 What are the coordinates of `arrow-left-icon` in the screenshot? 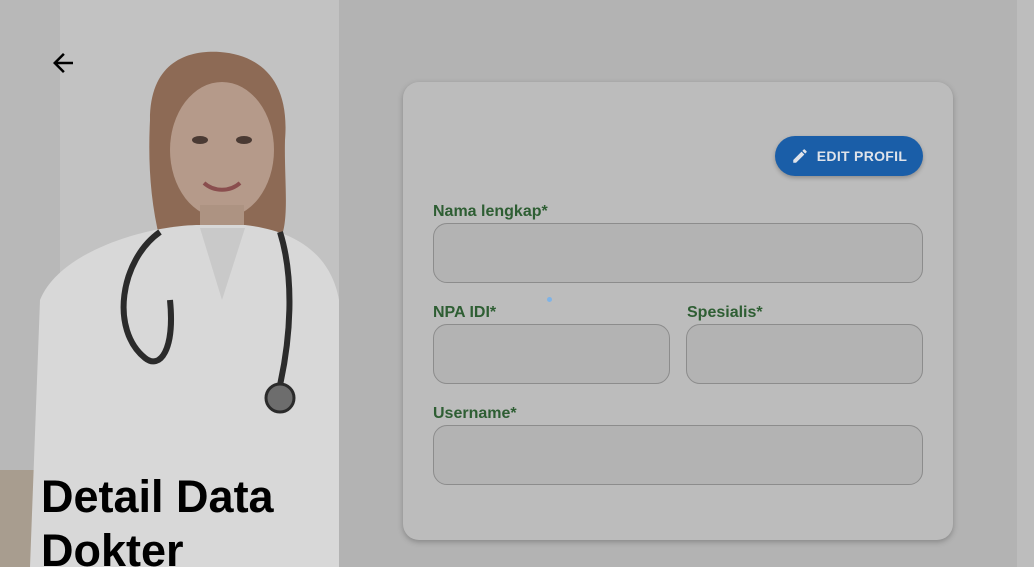 It's located at (63, 63).